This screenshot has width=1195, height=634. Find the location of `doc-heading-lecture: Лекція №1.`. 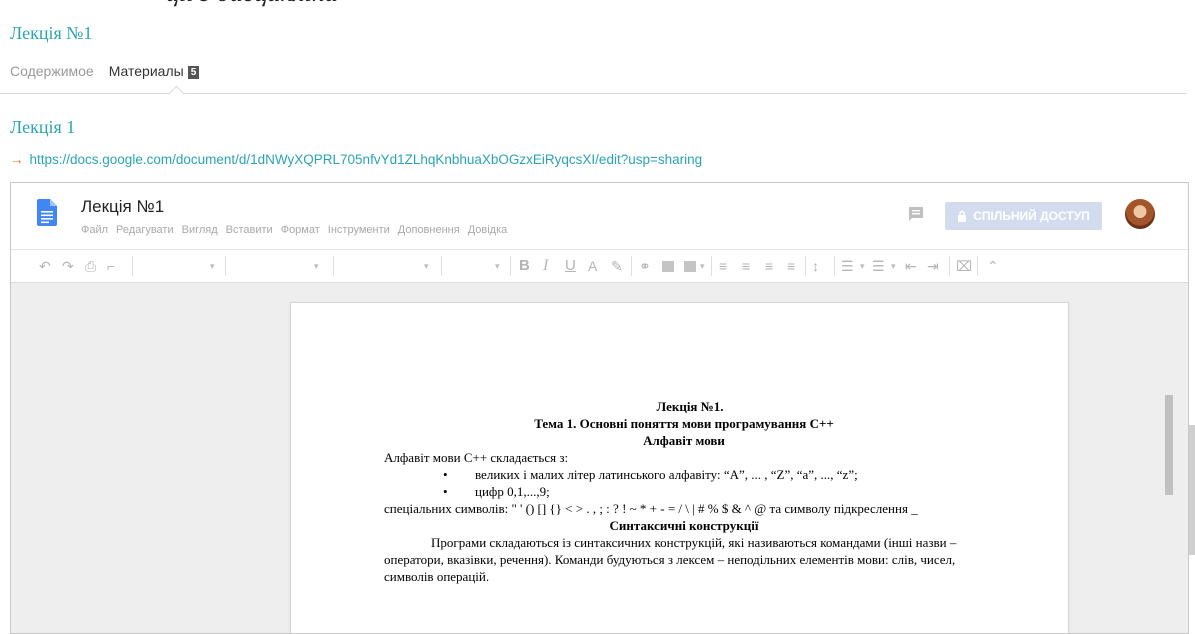

doc-heading-lecture: Лекція №1. is located at coordinates (690, 406).